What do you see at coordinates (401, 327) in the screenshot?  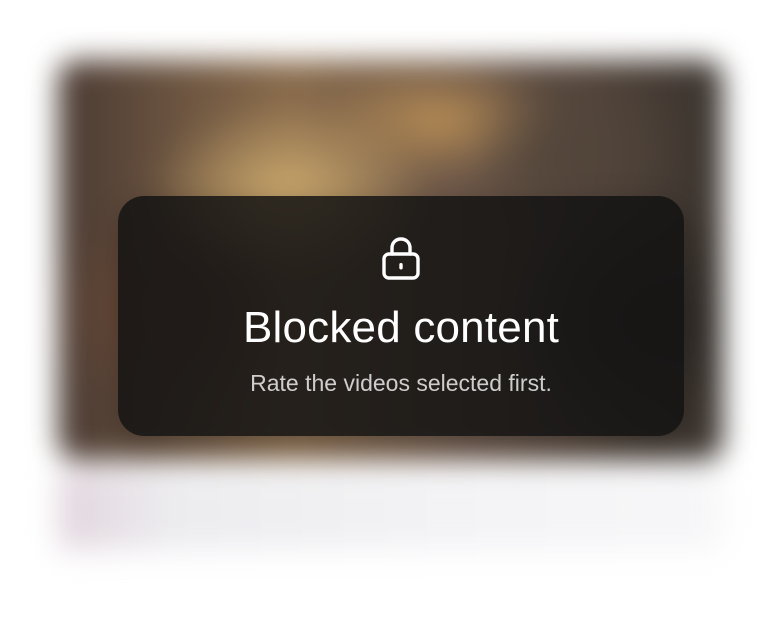 I see `blocked-content-title: Blocked content` at bounding box center [401, 327].